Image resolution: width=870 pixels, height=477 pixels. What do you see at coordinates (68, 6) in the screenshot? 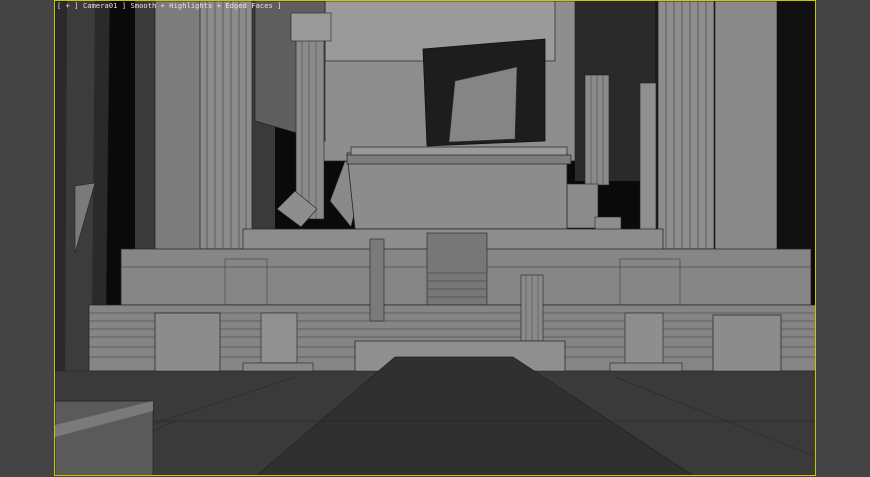
I see `viewport-menu-plus: +` at bounding box center [68, 6].